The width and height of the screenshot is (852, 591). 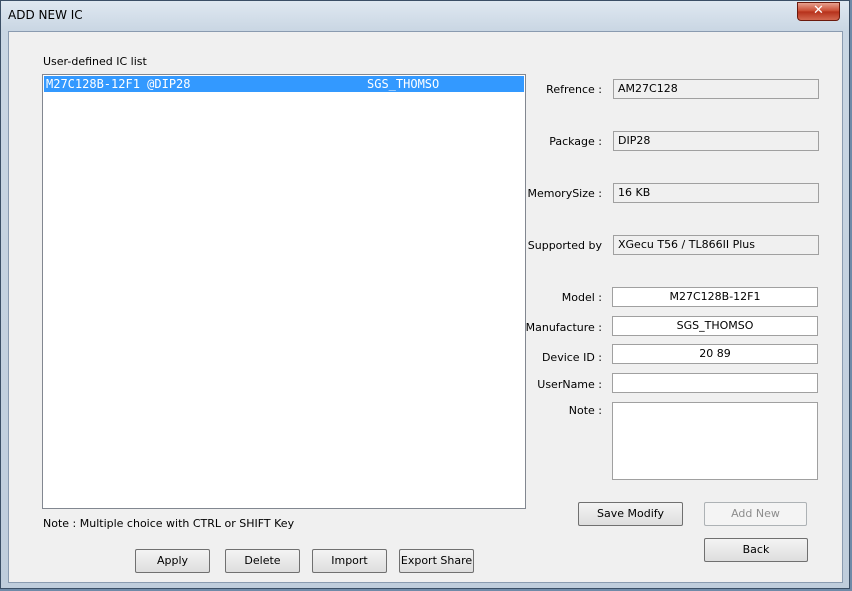 What do you see at coordinates (715, 383) in the screenshot?
I see `username-input` at bounding box center [715, 383].